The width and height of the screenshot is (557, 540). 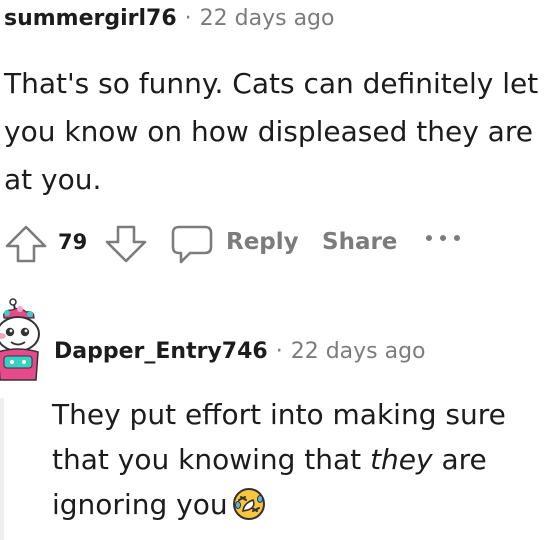 What do you see at coordinates (192, 247) in the screenshot?
I see `speech-bubble-icon` at bounding box center [192, 247].